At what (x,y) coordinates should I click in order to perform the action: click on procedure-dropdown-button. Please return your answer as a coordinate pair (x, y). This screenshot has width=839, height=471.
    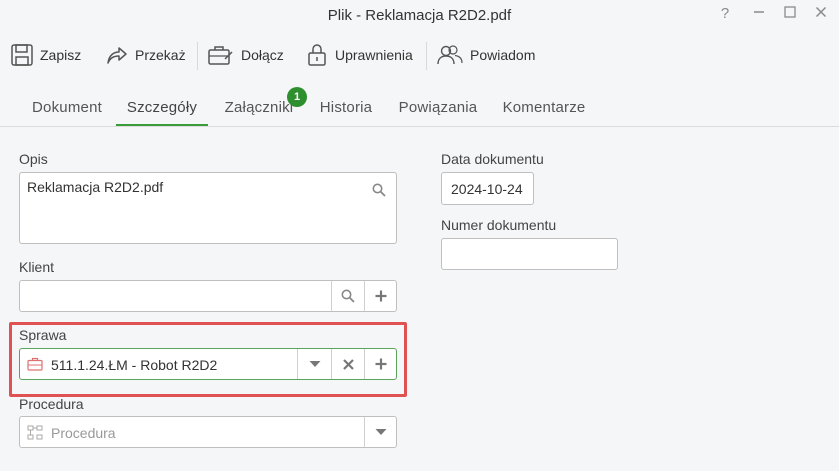
    Looking at the image, I should click on (381, 432).